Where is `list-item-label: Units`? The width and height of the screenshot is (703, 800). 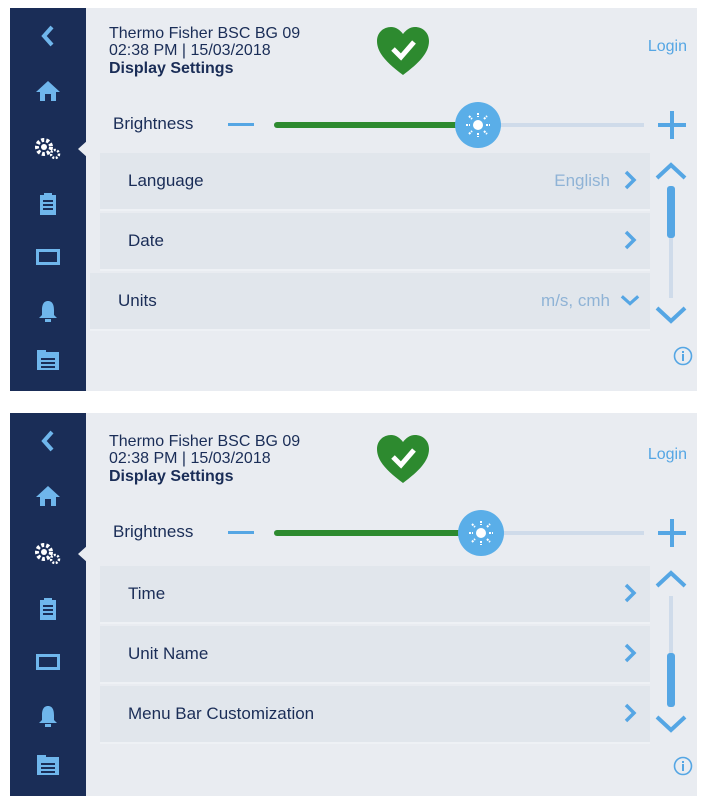 list-item-label: Units is located at coordinates (137, 300).